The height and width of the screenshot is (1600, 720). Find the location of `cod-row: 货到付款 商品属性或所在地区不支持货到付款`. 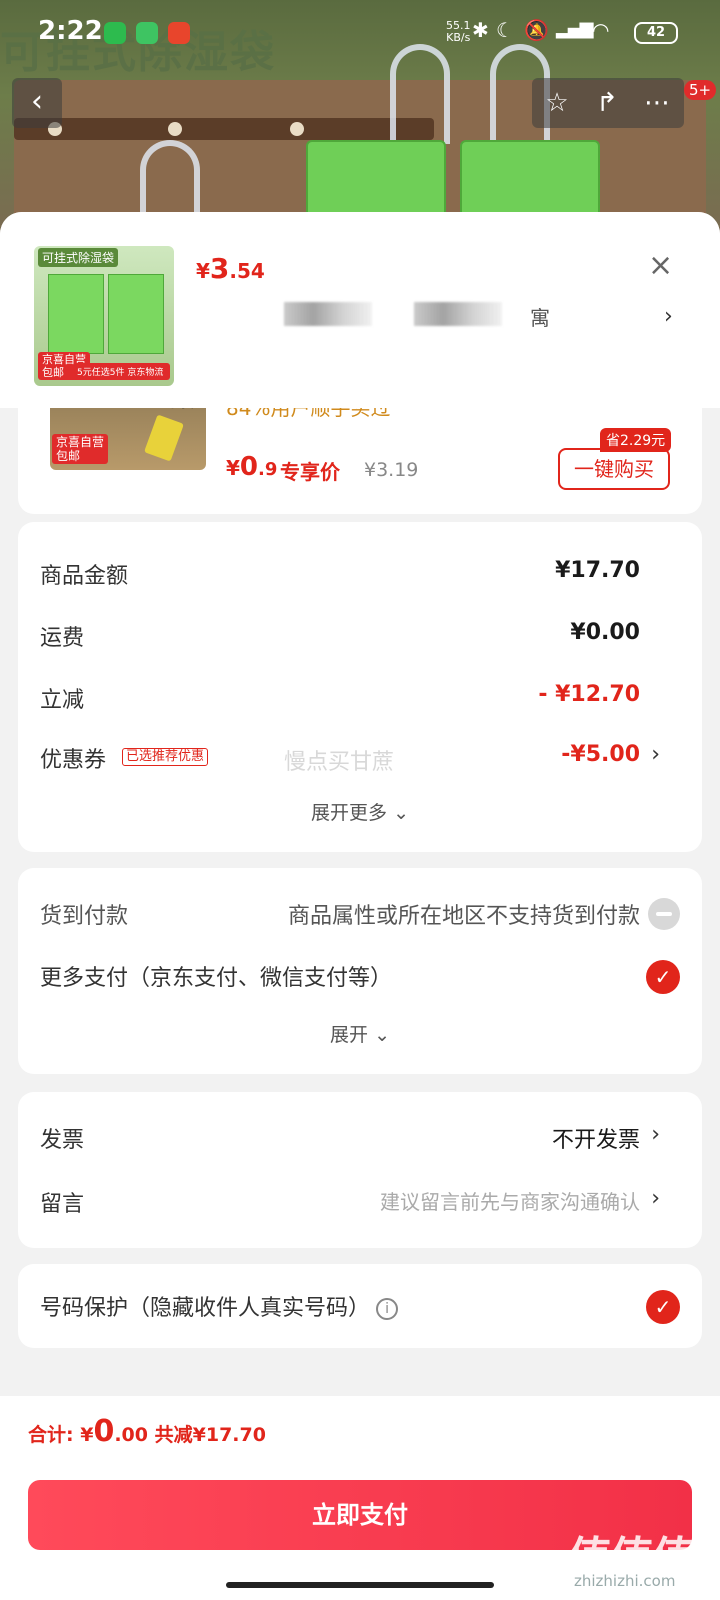

cod-row: 货到付款 商品属性或所在地区不支持货到付款 is located at coordinates (360, 916).